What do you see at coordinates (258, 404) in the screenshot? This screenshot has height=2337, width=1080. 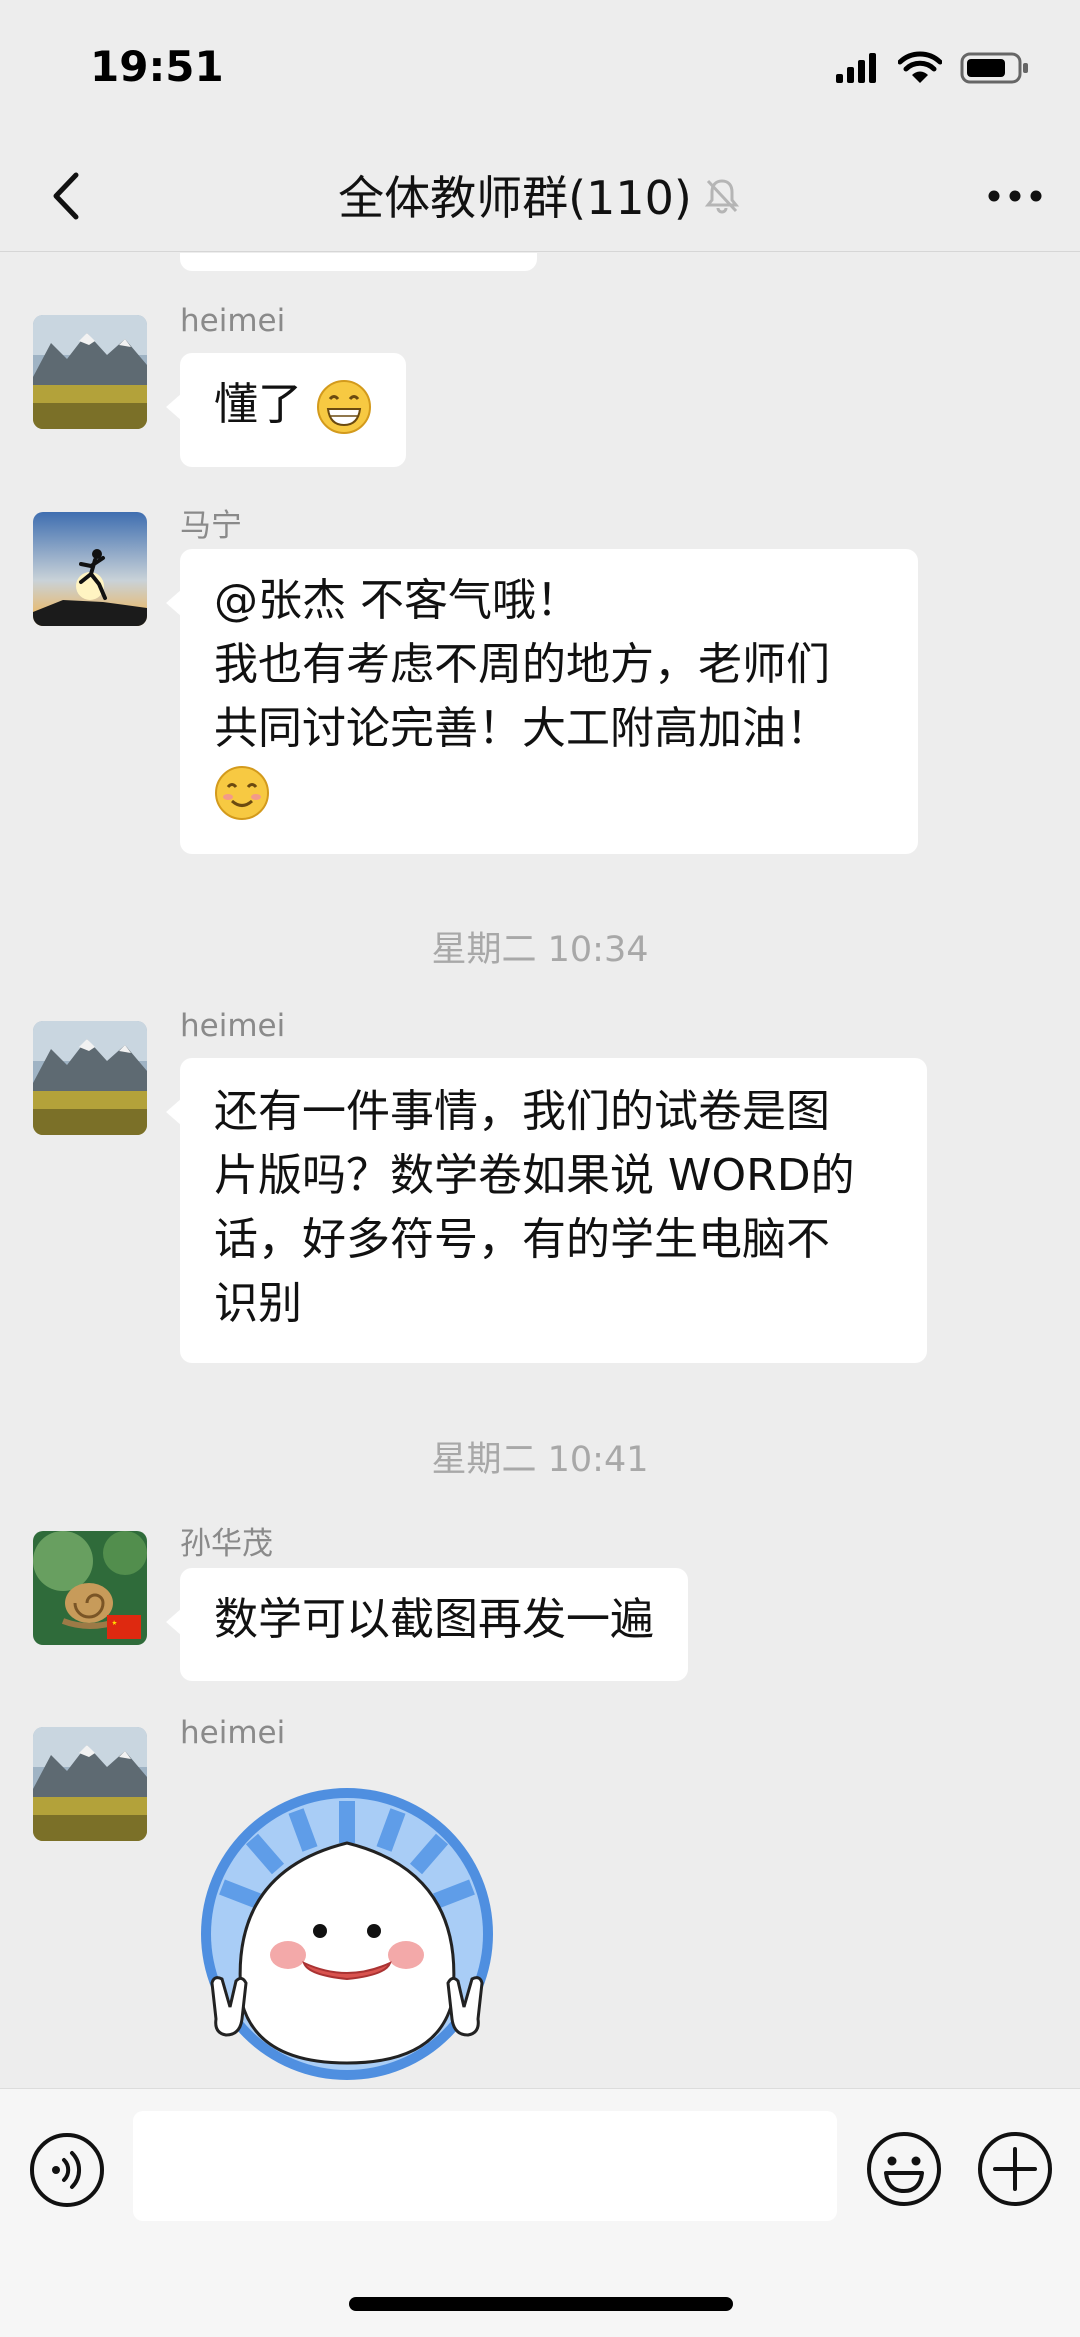 I see `message-text-line: 懂了` at bounding box center [258, 404].